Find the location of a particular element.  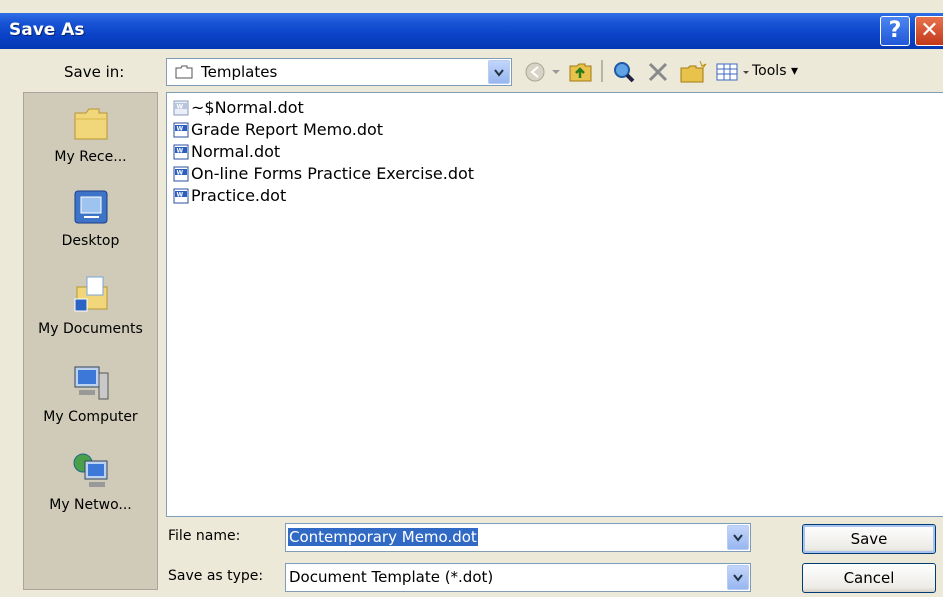

close-button: ✕ is located at coordinates (929, 31).